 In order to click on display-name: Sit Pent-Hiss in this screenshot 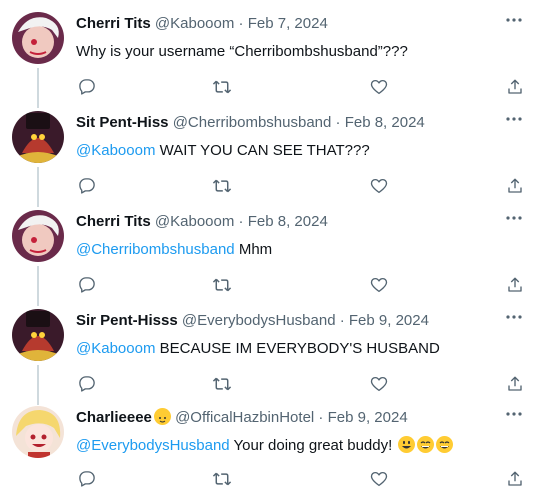, I will do `click(122, 122)`.